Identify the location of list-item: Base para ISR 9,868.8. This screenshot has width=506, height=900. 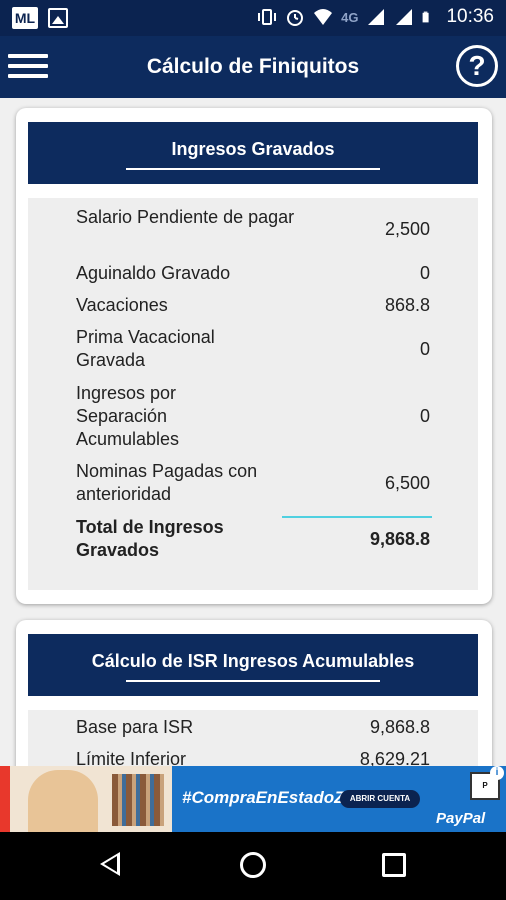
(253, 727).